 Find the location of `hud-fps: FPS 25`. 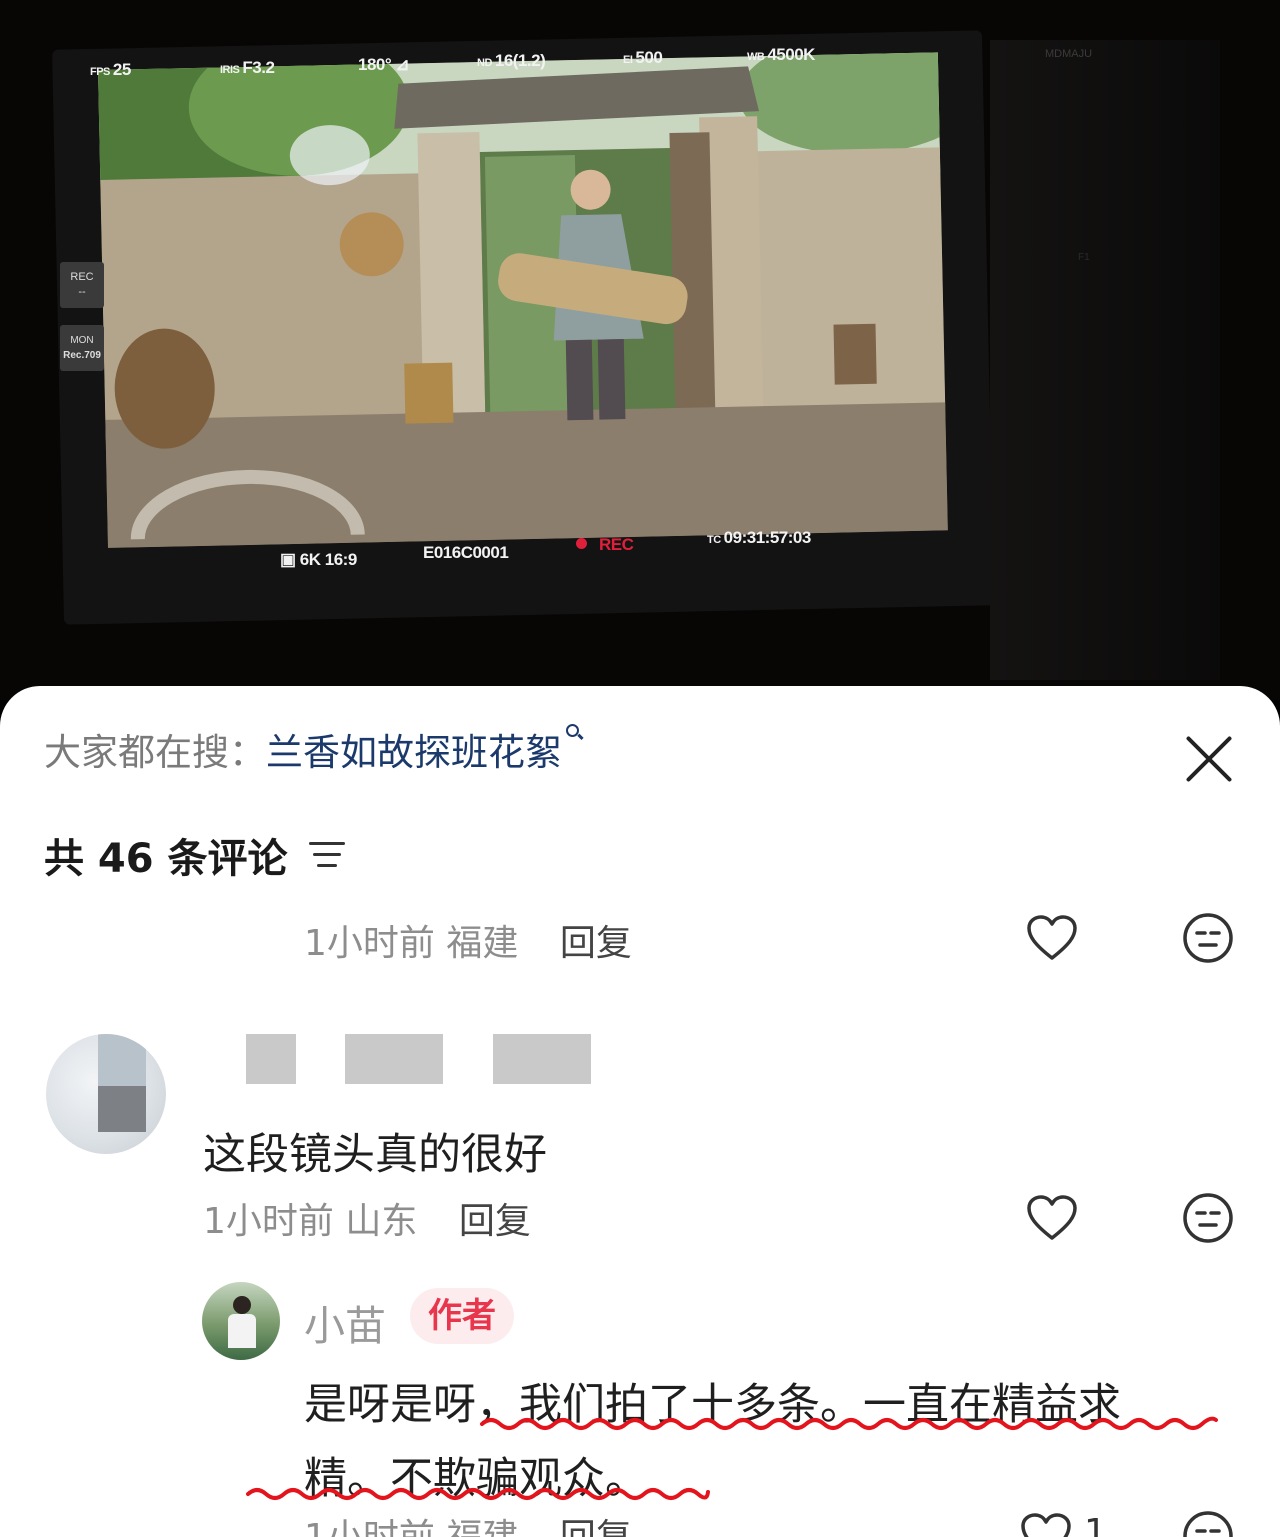

hud-fps: FPS 25 is located at coordinates (110, 69).